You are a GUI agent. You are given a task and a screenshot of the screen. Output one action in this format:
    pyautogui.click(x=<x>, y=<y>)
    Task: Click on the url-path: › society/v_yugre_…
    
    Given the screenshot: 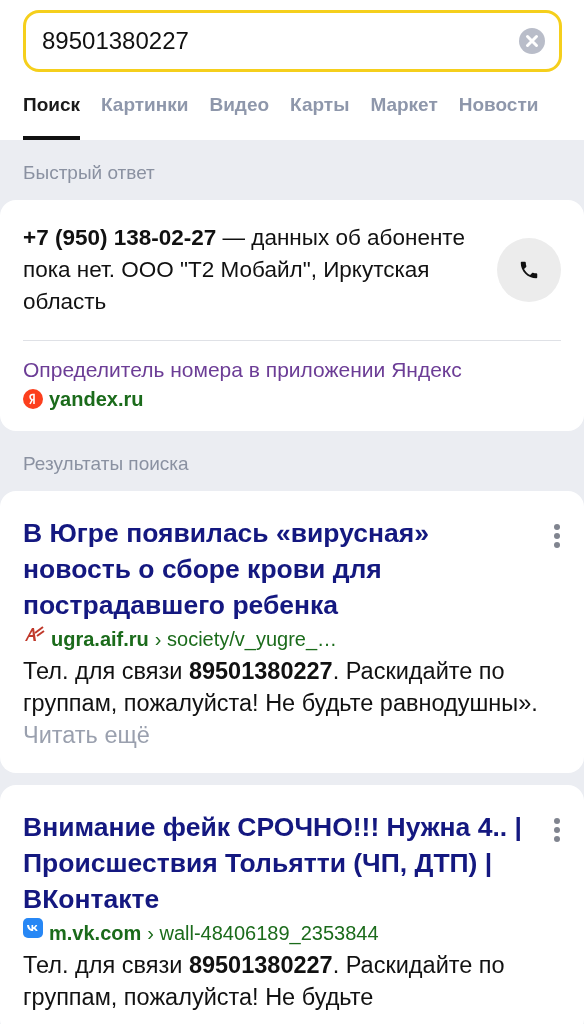 What is the action you would take?
    pyautogui.click(x=246, y=639)
    